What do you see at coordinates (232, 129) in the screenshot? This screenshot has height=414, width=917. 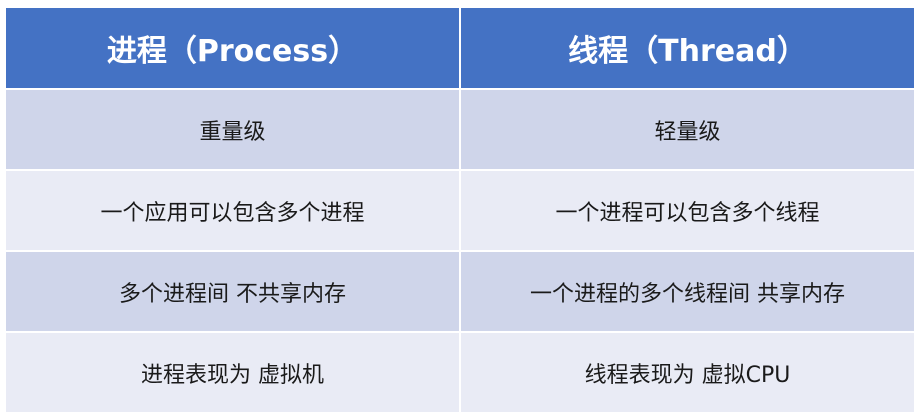 I see `process-cell: 重量级` at bounding box center [232, 129].